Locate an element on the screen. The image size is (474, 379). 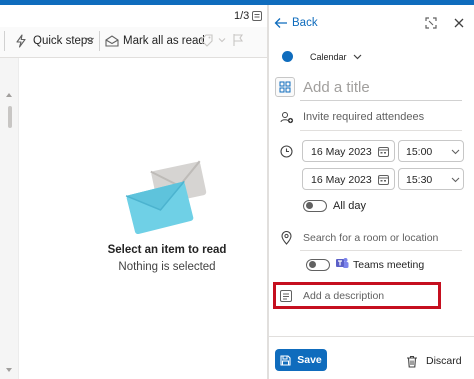
calendar-selector: Calendar is located at coordinates (336, 57).